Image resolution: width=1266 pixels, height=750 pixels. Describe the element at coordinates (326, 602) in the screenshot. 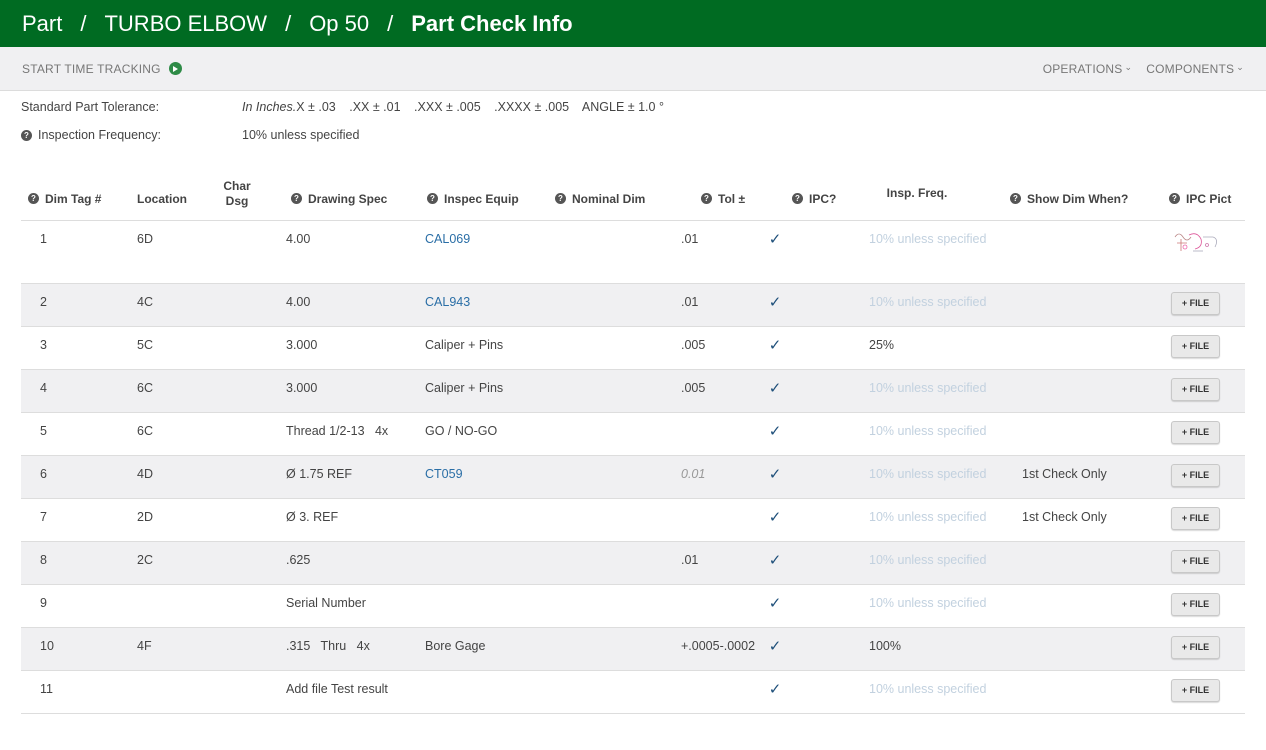

I see `drawing-spec: Serial Number` at that location.